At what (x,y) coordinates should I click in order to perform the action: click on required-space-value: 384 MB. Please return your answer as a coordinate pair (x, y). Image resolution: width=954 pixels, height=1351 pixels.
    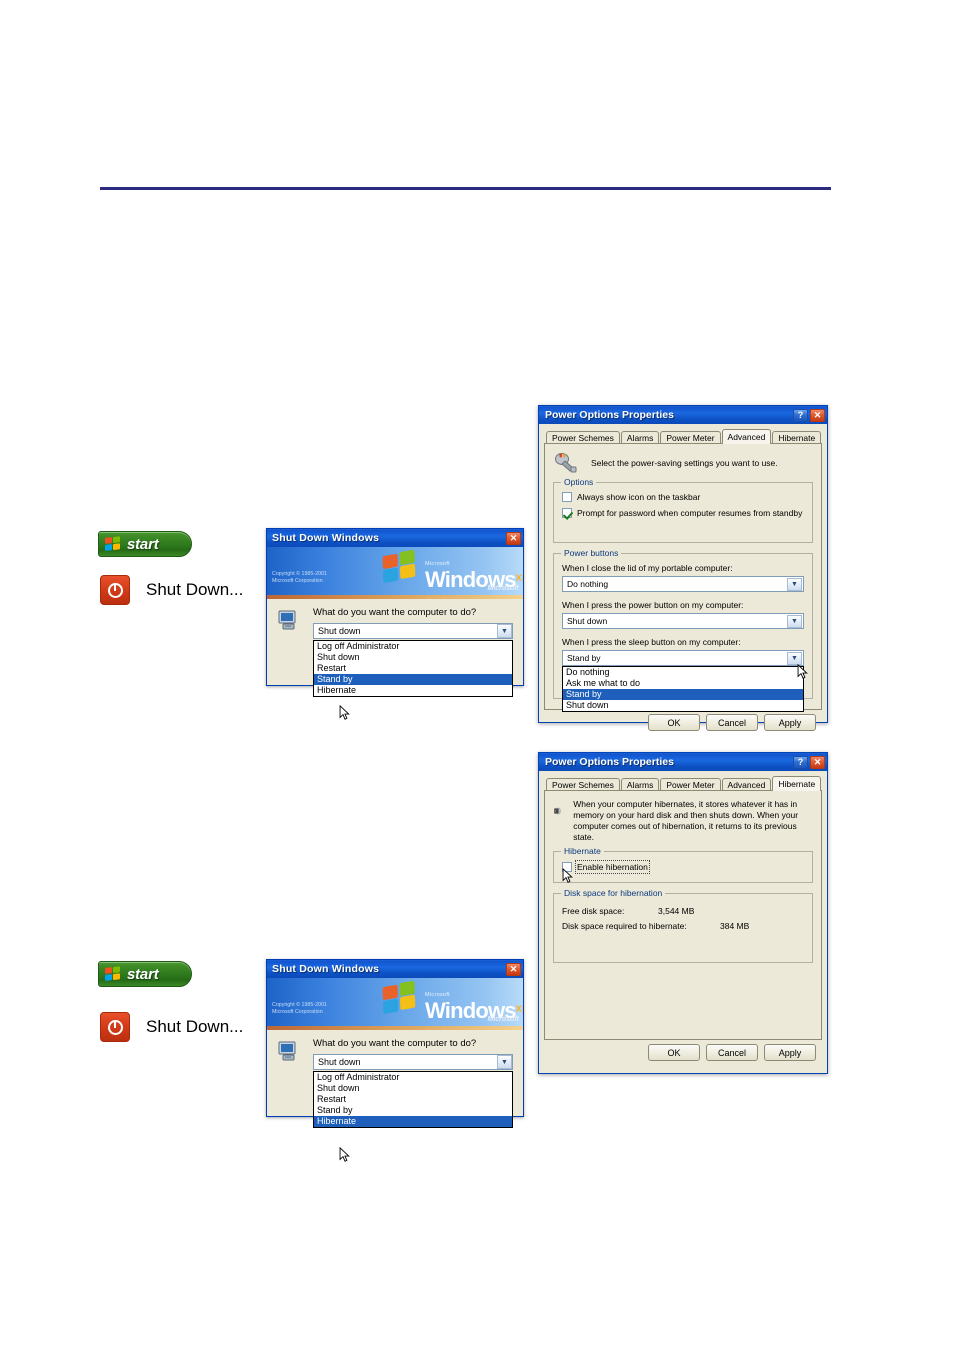
    Looking at the image, I should click on (735, 926).